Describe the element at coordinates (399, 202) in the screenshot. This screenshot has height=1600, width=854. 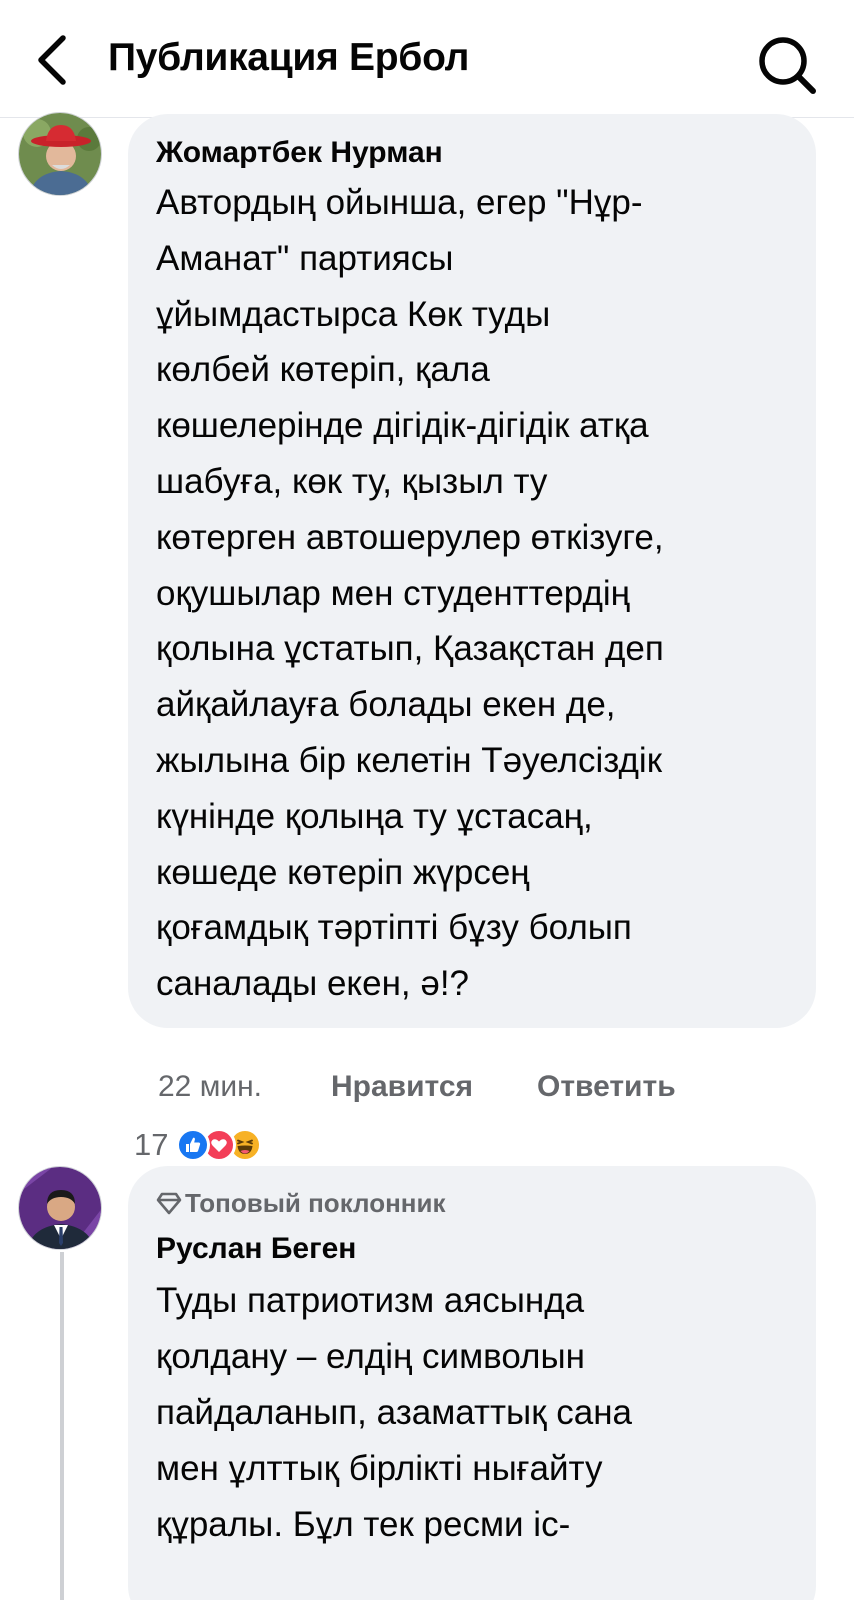
I see `comment-line: Автордың ойынша, егер "Нұр-` at that location.